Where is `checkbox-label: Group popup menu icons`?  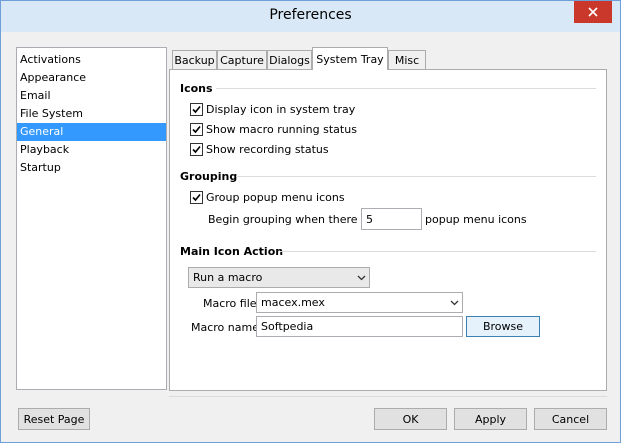
checkbox-label: Group popup menu icons is located at coordinates (275, 197).